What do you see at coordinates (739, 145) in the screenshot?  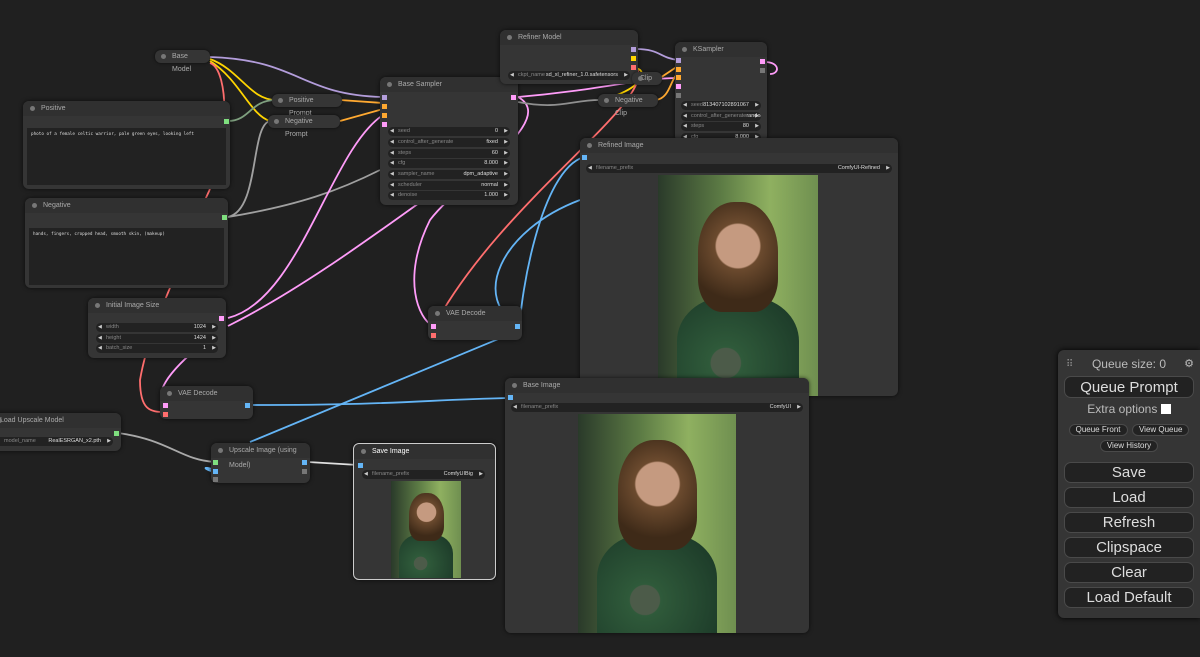 I see `node-title: Refined Image` at bounding box center [739, 145].